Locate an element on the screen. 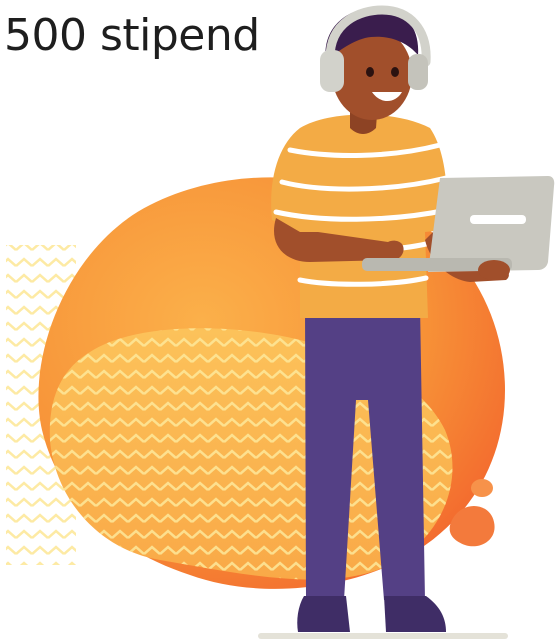 Image resolution: width=555 pixels, height=642 pixels. caption-text: 500 stipend is located at coordinates (132, 35).